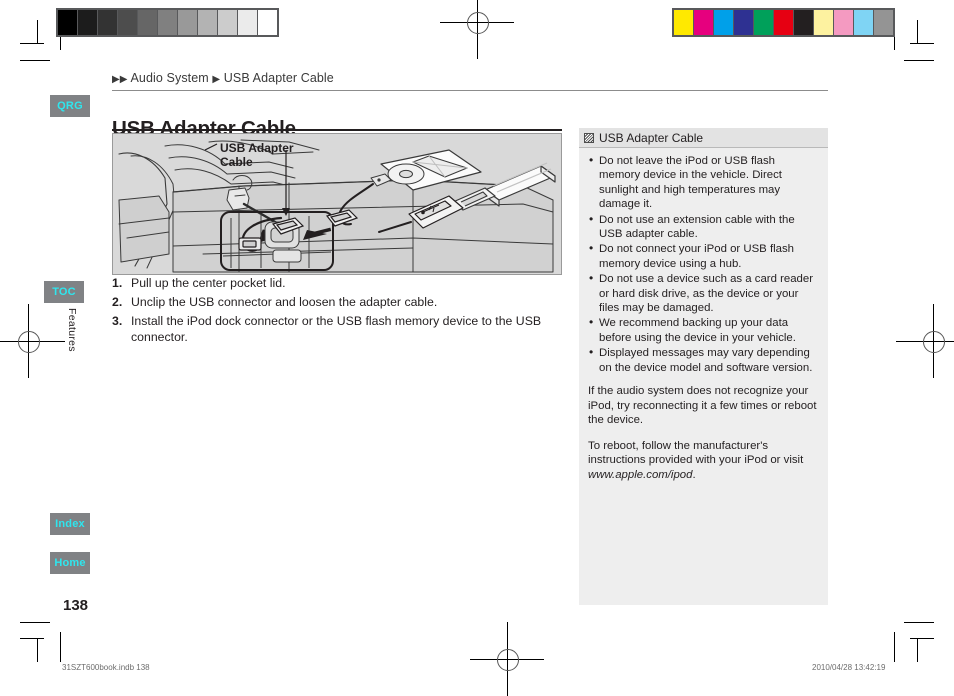  What do you see at coordinates (651, 137) in the screenshot?
I see `note-panel-title: USB Adapter Cable` at bounding box center [651, 137].